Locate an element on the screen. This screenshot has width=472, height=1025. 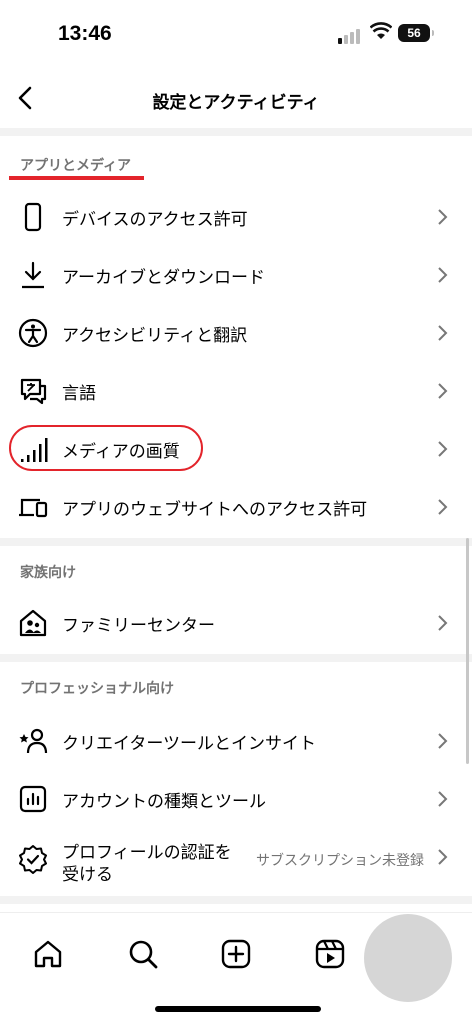
section-title-apps: アプリとメディア is located at coordinates (76, 166).